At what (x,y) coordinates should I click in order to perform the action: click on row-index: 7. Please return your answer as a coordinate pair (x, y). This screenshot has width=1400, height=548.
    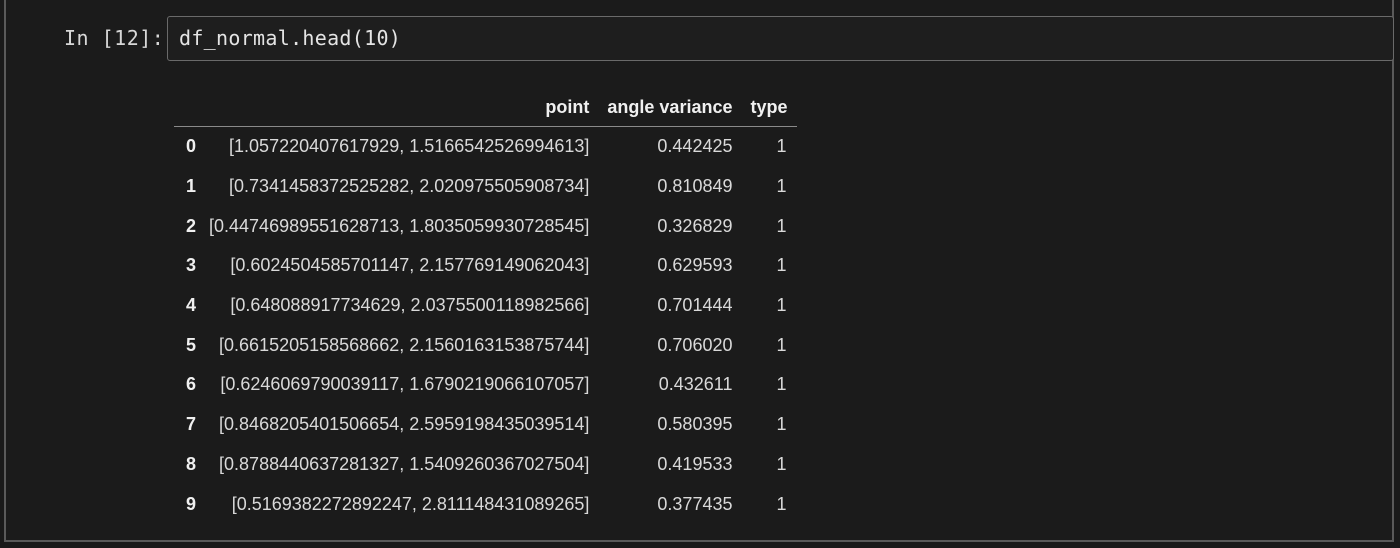
    Looking at the image, I should click on (191, 424).